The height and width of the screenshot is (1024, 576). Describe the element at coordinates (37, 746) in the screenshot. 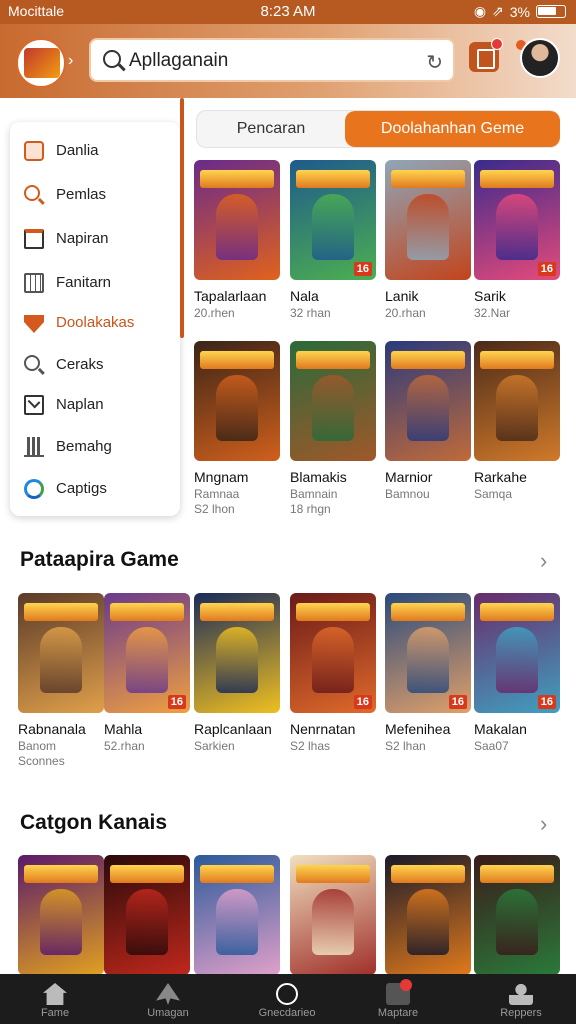

I see `game-meta: Banom` at that location.